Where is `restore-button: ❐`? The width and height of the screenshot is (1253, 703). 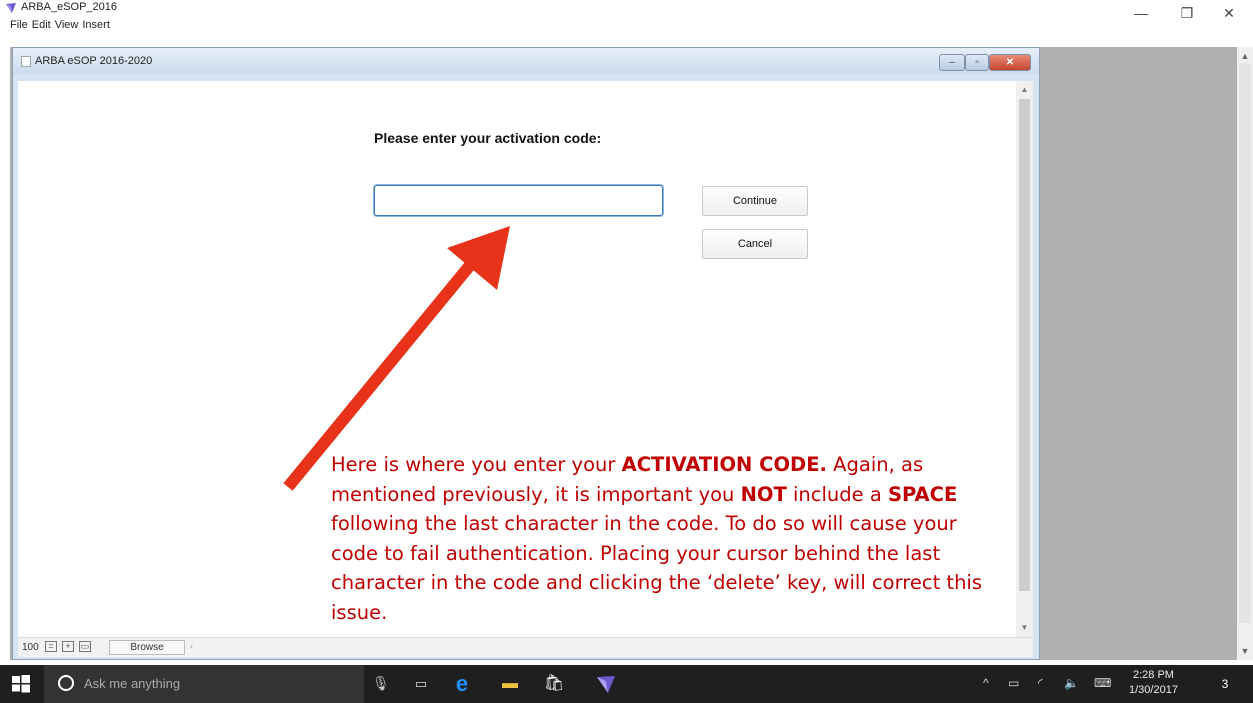
restore-button: ❐ is located at coordinates (1187, 13).